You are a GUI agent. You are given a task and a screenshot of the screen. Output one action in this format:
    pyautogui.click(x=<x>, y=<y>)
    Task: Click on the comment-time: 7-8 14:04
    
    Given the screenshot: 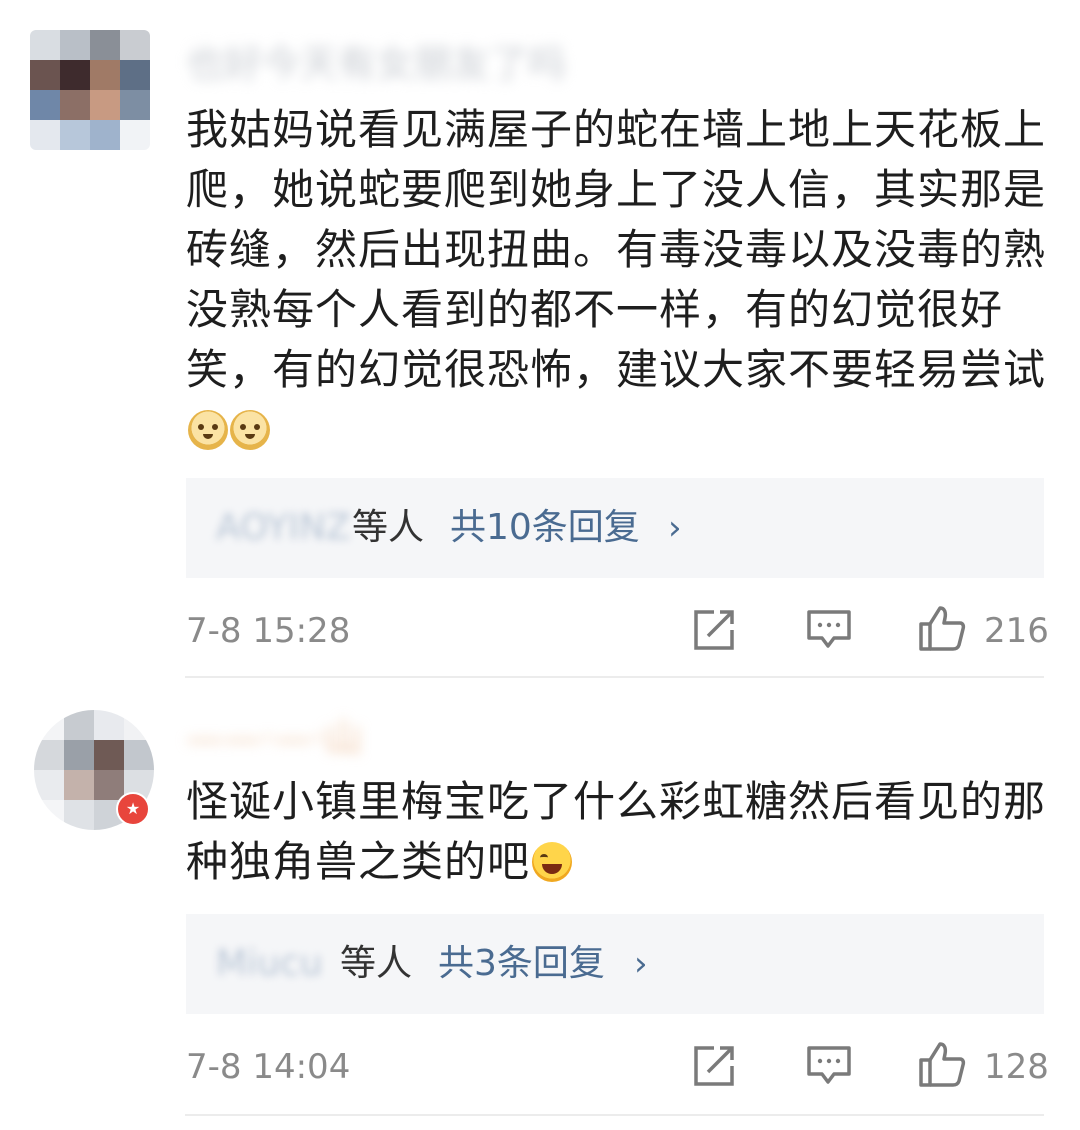 What is the action you would take?
    pyautogui.click(x=268, y=1067)
    